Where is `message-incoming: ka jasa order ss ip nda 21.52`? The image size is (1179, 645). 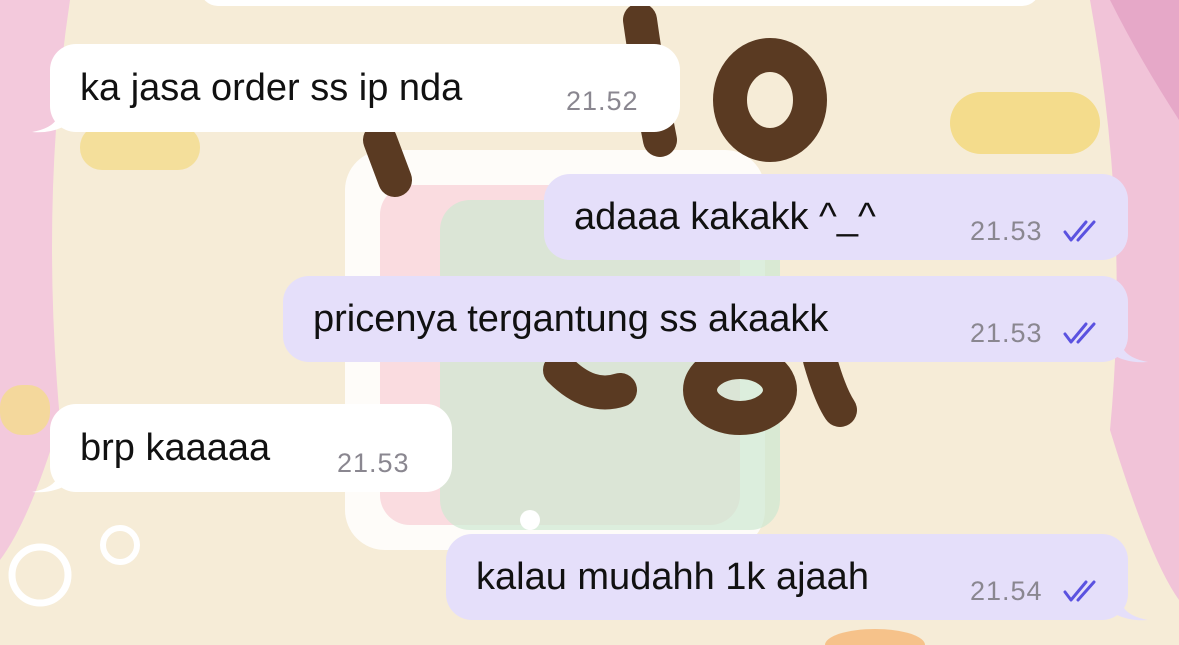 message-incoming: ka jasa order ss ip nda 21.52 is located at coordinates (365, 88).